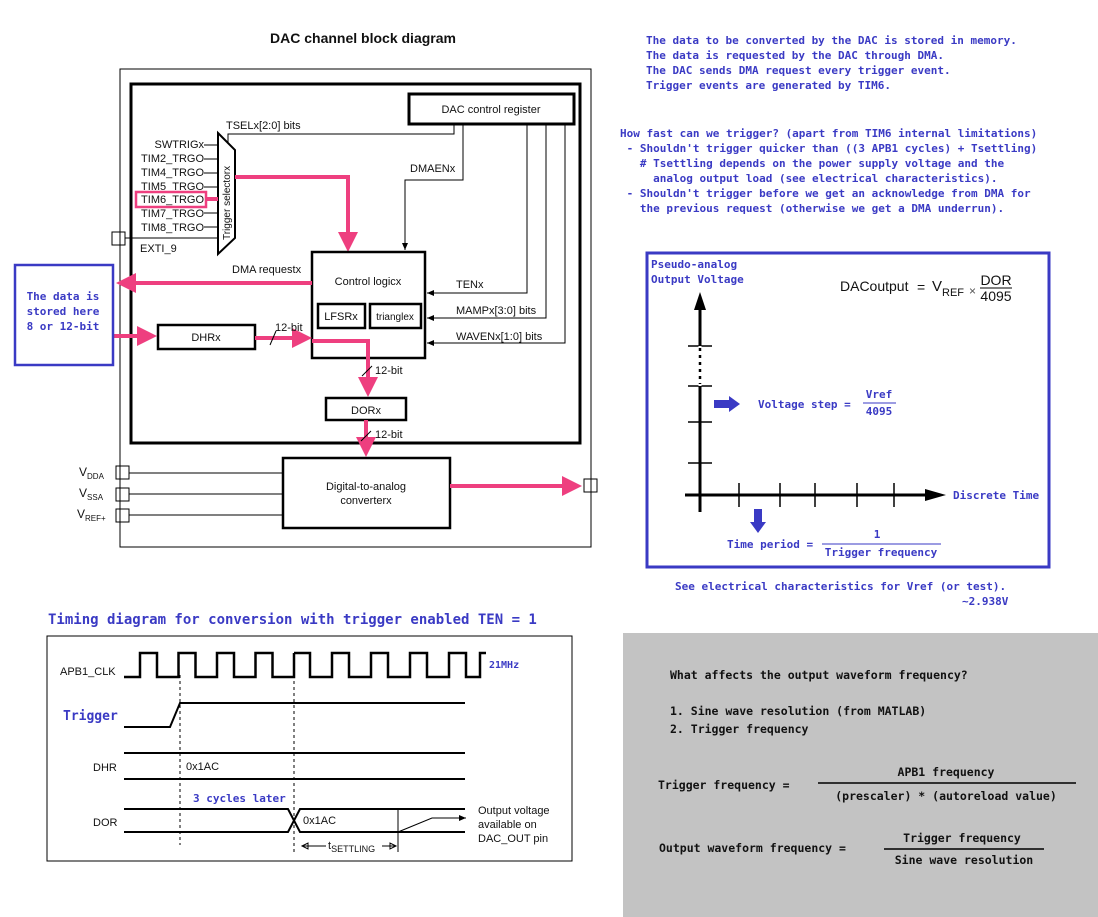 This screenshot has width=1098, height=917. I want to click on input-swtrig: SWTRIGx, so click(180, 145).